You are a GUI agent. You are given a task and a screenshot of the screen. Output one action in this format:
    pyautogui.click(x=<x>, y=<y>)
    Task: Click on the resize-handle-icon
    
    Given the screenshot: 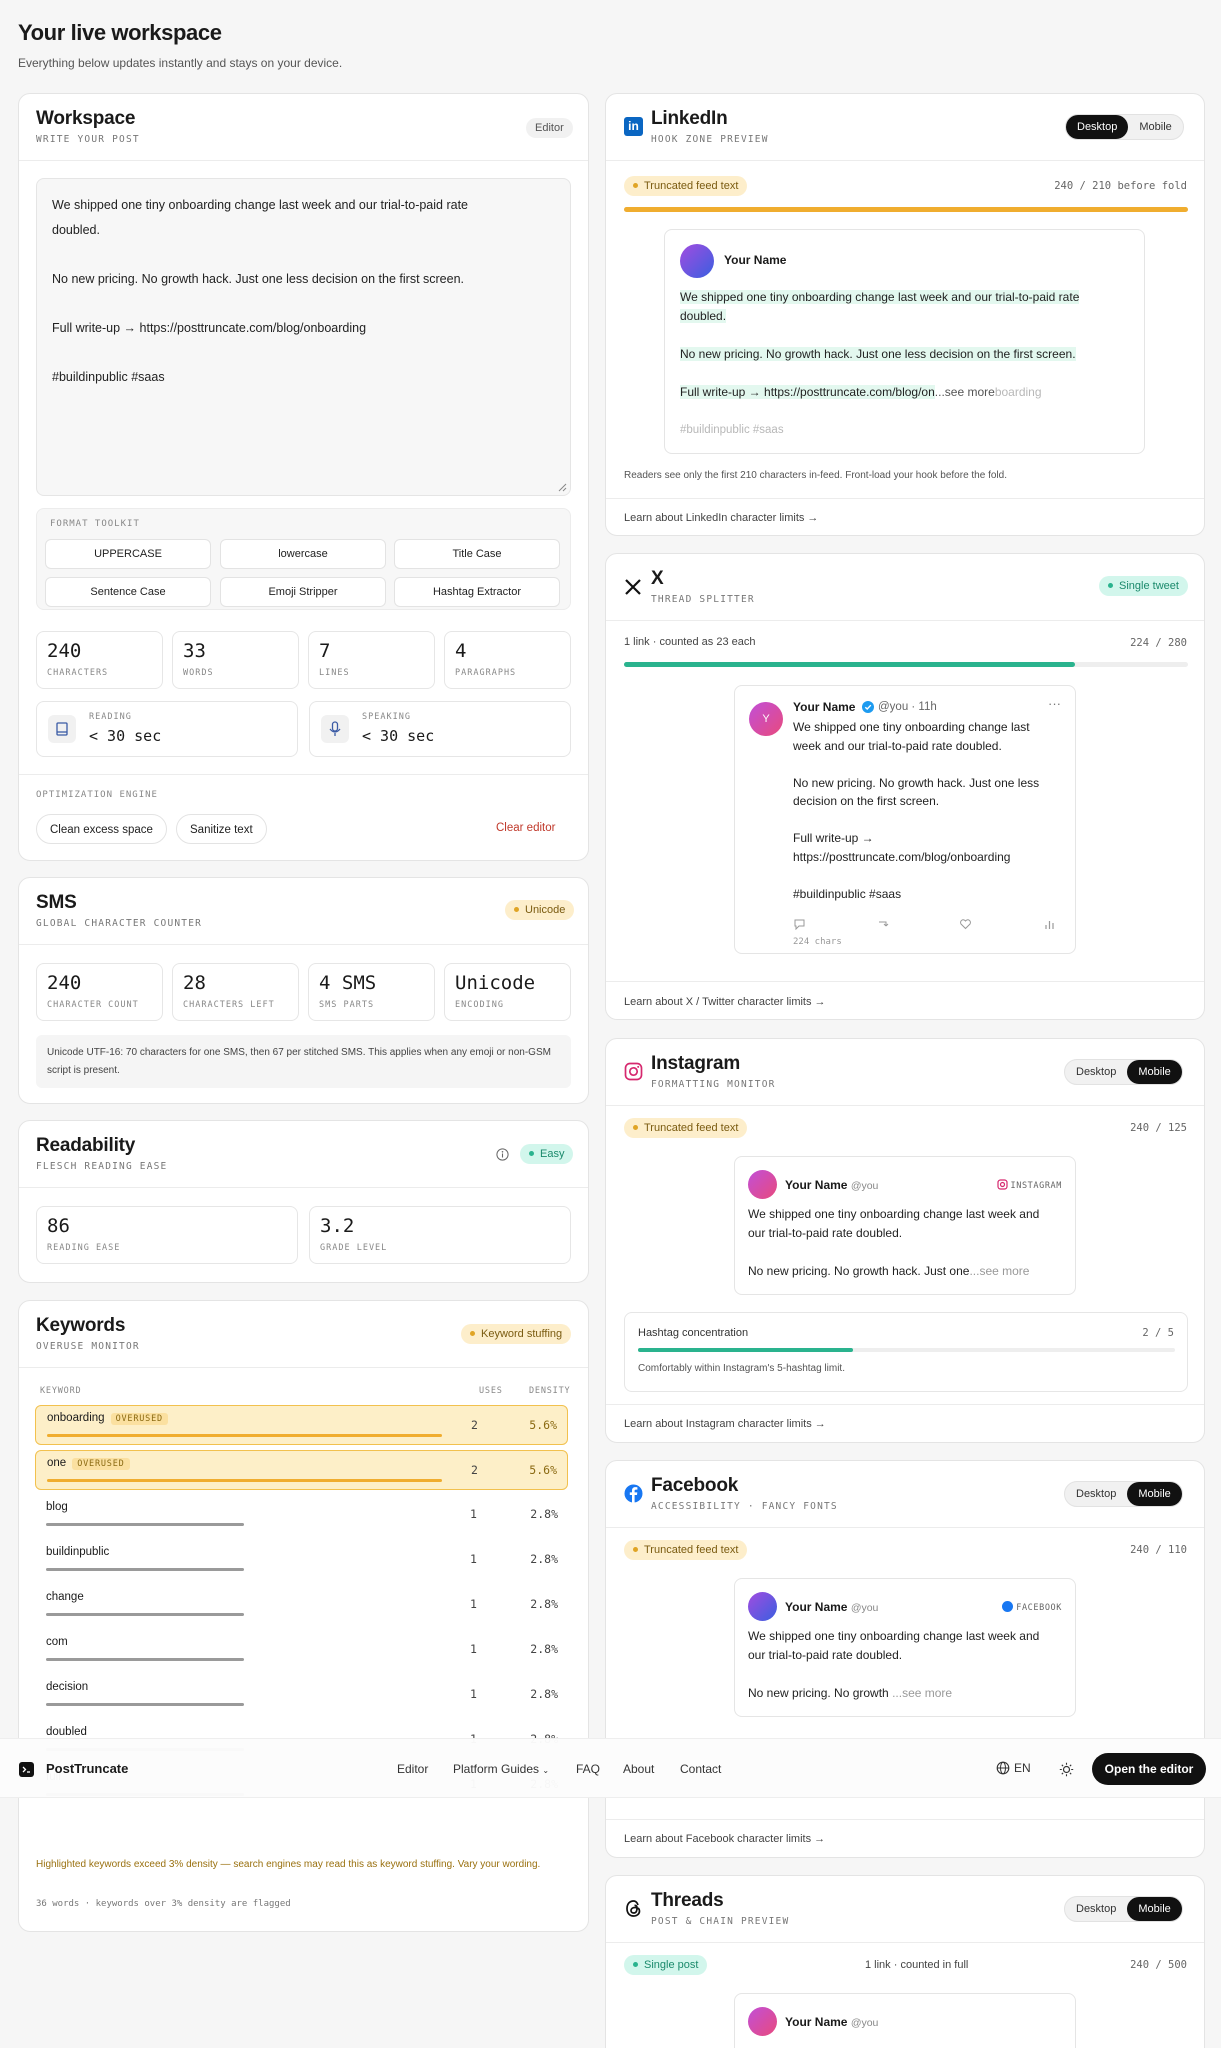 What is the action you would take?
    pyautogui.click(x=562, y=487)
    